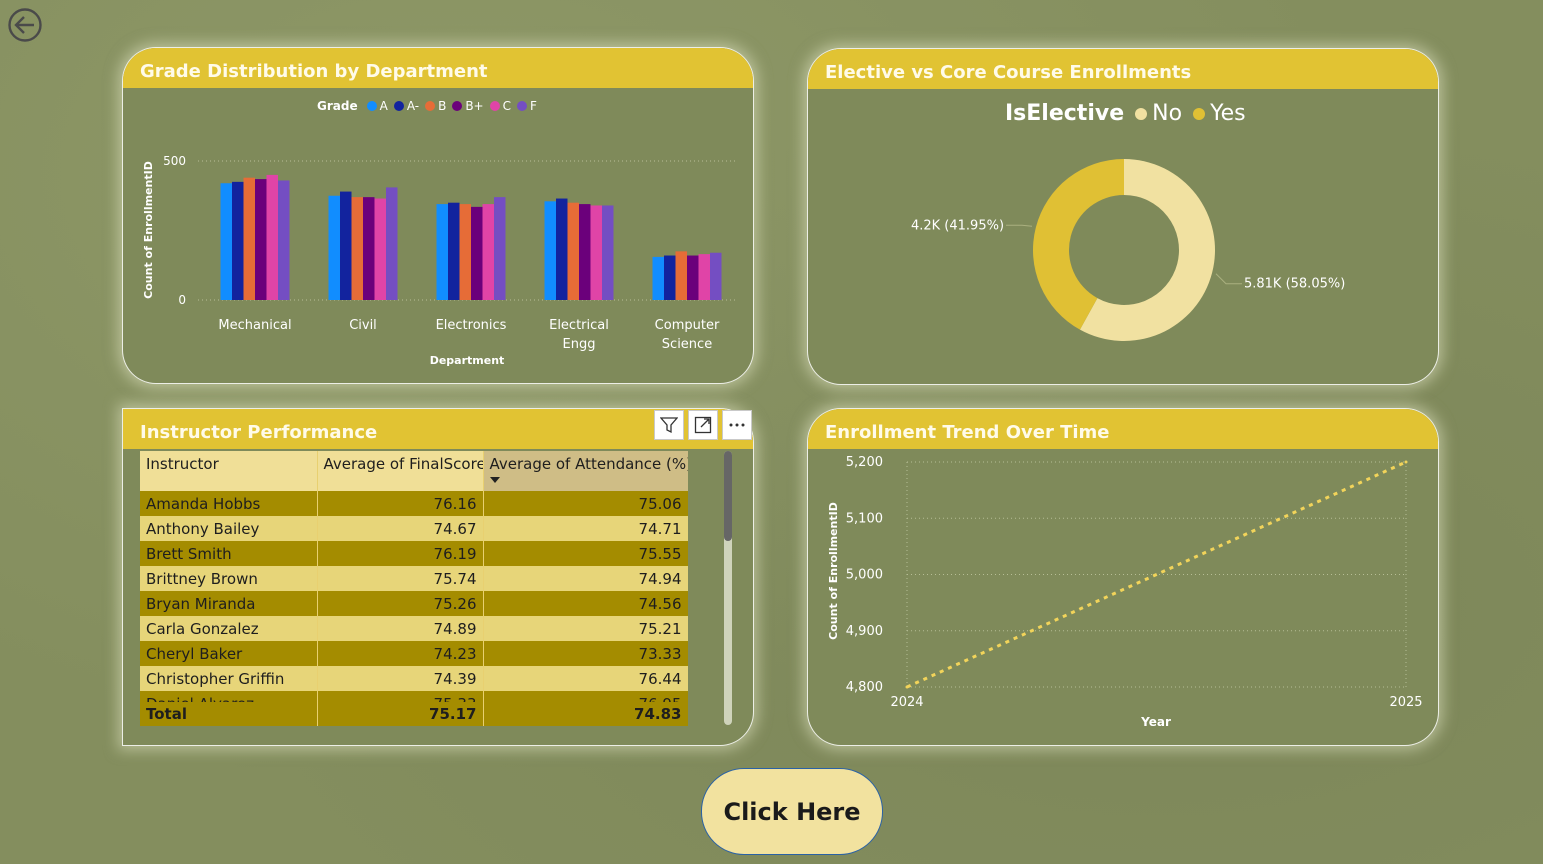 The height and width of the screenshot is (864, 1543). I want to click on elective-donut-chart: 5.81K (58.05%) 4.2K (41.95%), so click(1128, 250).